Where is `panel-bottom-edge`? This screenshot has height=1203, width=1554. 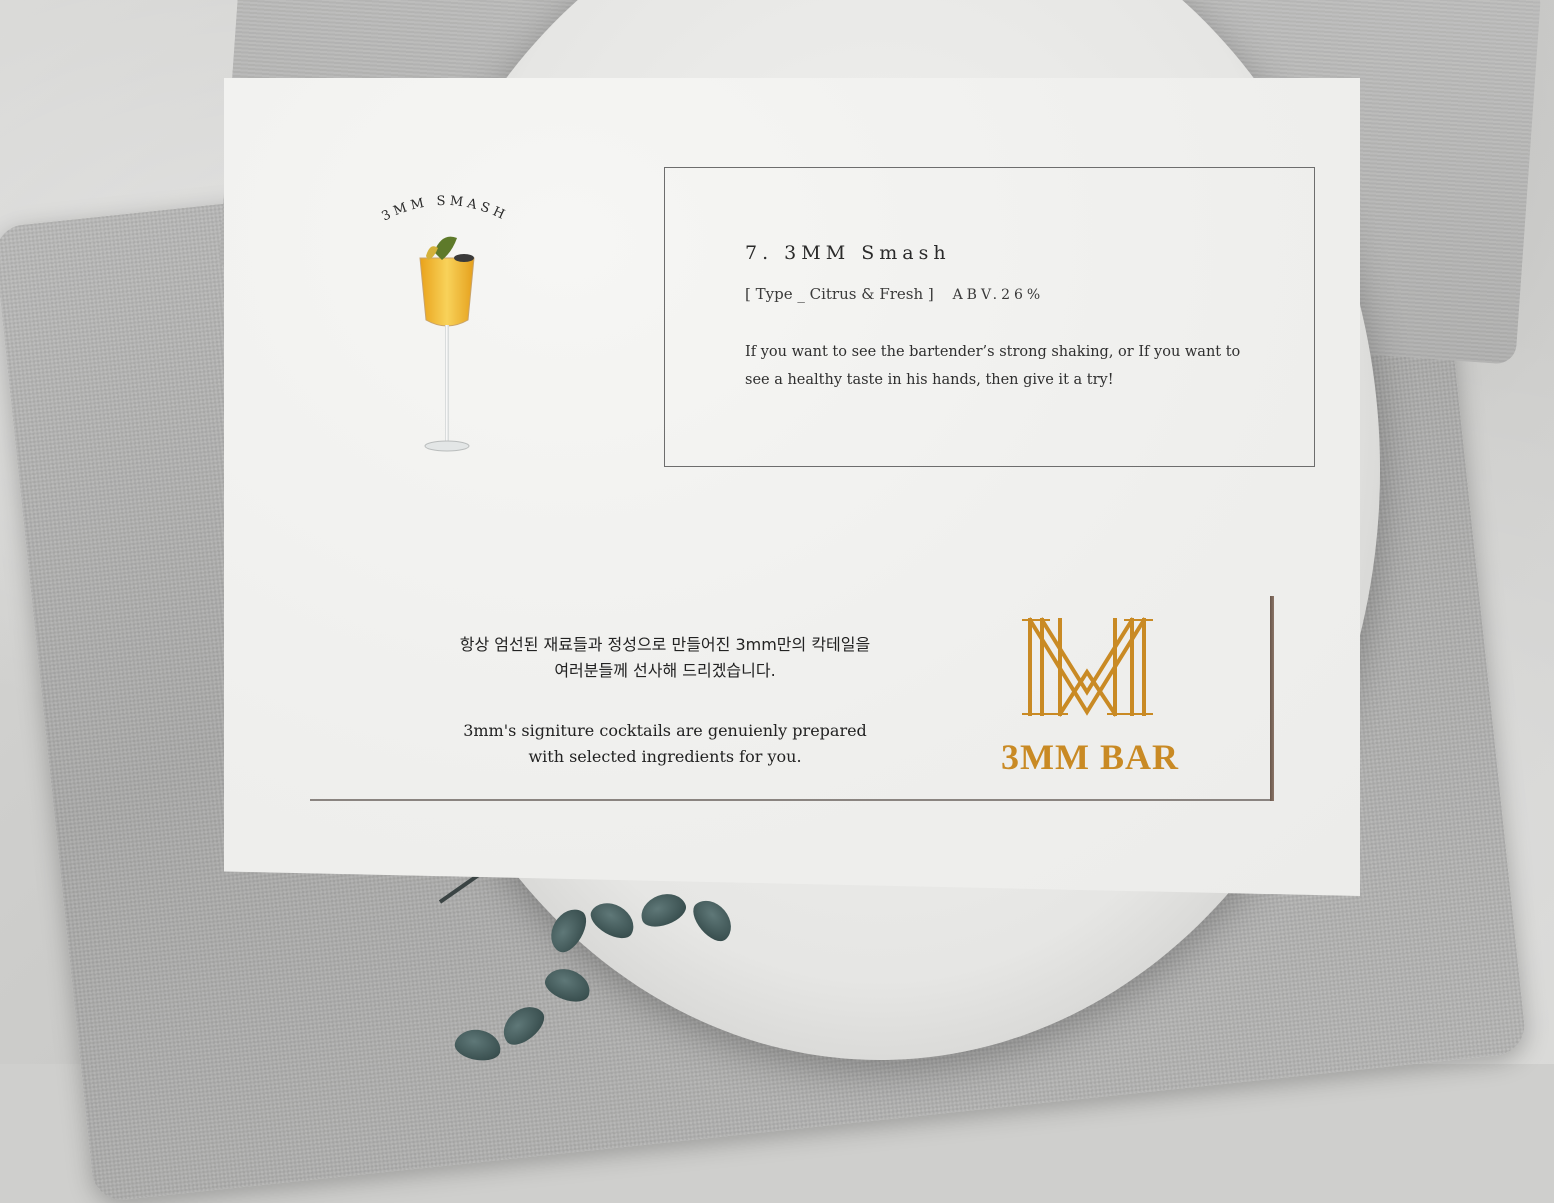 panel-bottom-edge is located at coordinates (791, 800).